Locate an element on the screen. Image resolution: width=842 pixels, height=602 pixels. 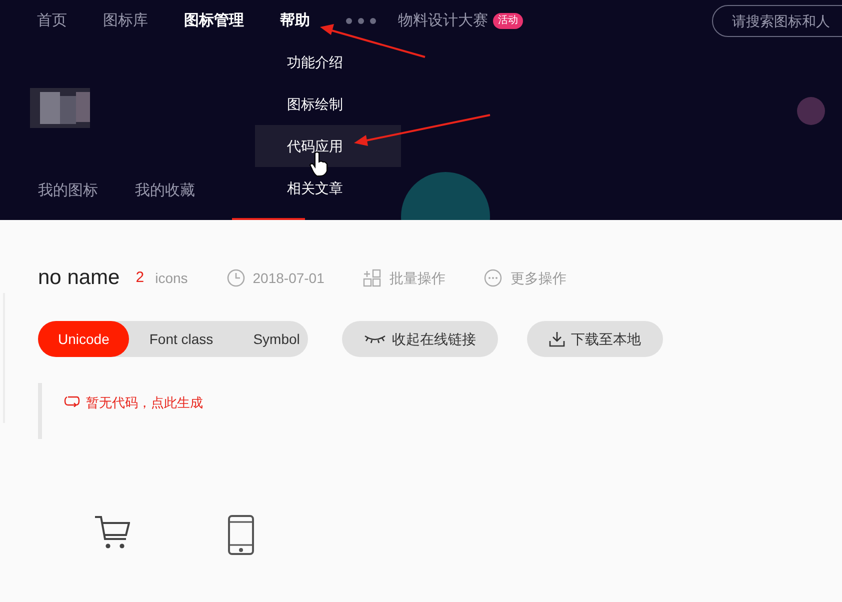
tab: 我的收藏 is located at coordinates (165, 200).